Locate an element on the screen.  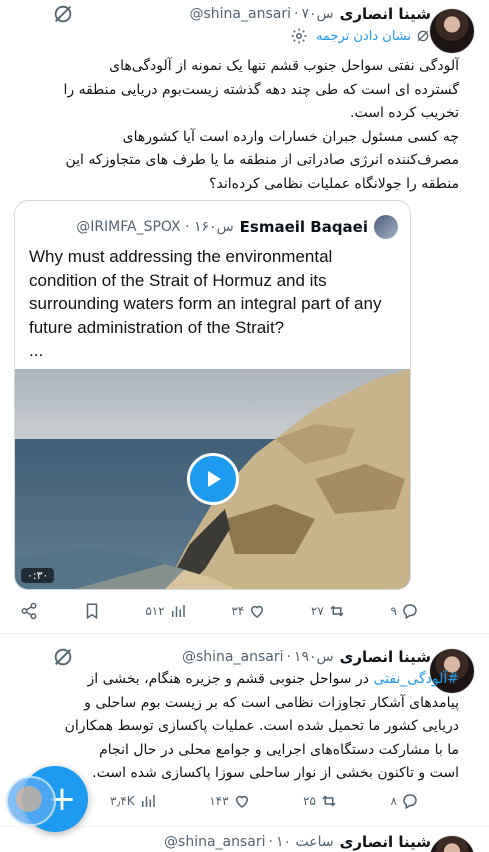
hashtag-link: #آلودگی_نفتی is located at coordinates (416, 679).